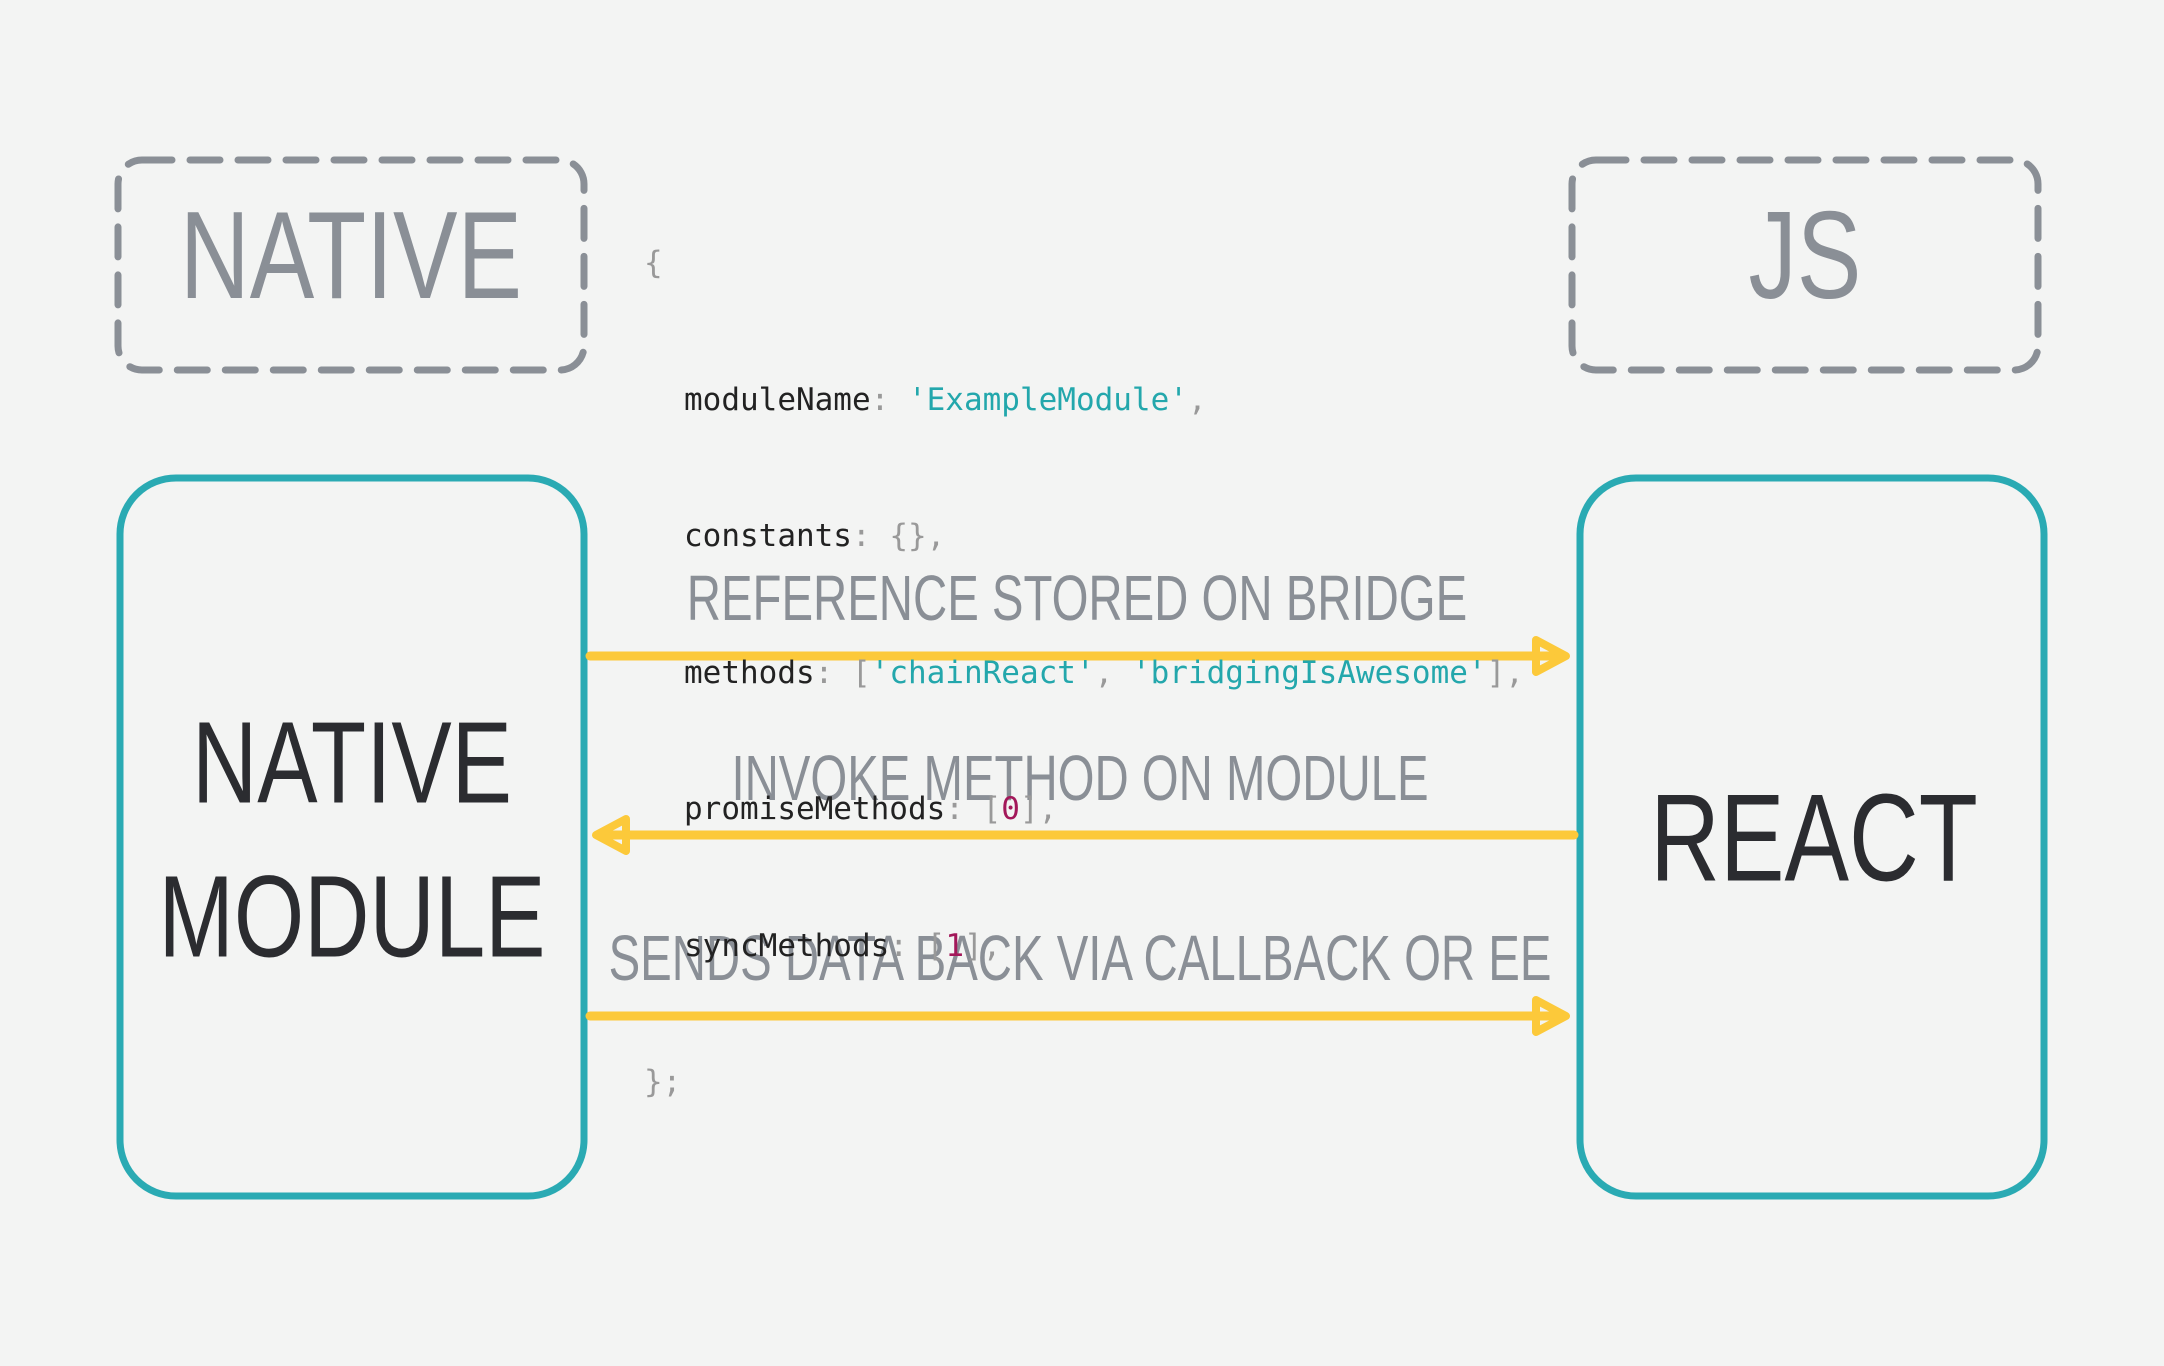 Image resolution: width=2164 pixels, height=1366 pixels. What do you see at coordinates (1084, 264) in the screenshot?
I see `code-line-open: {` at bounding box center [1084, 264].